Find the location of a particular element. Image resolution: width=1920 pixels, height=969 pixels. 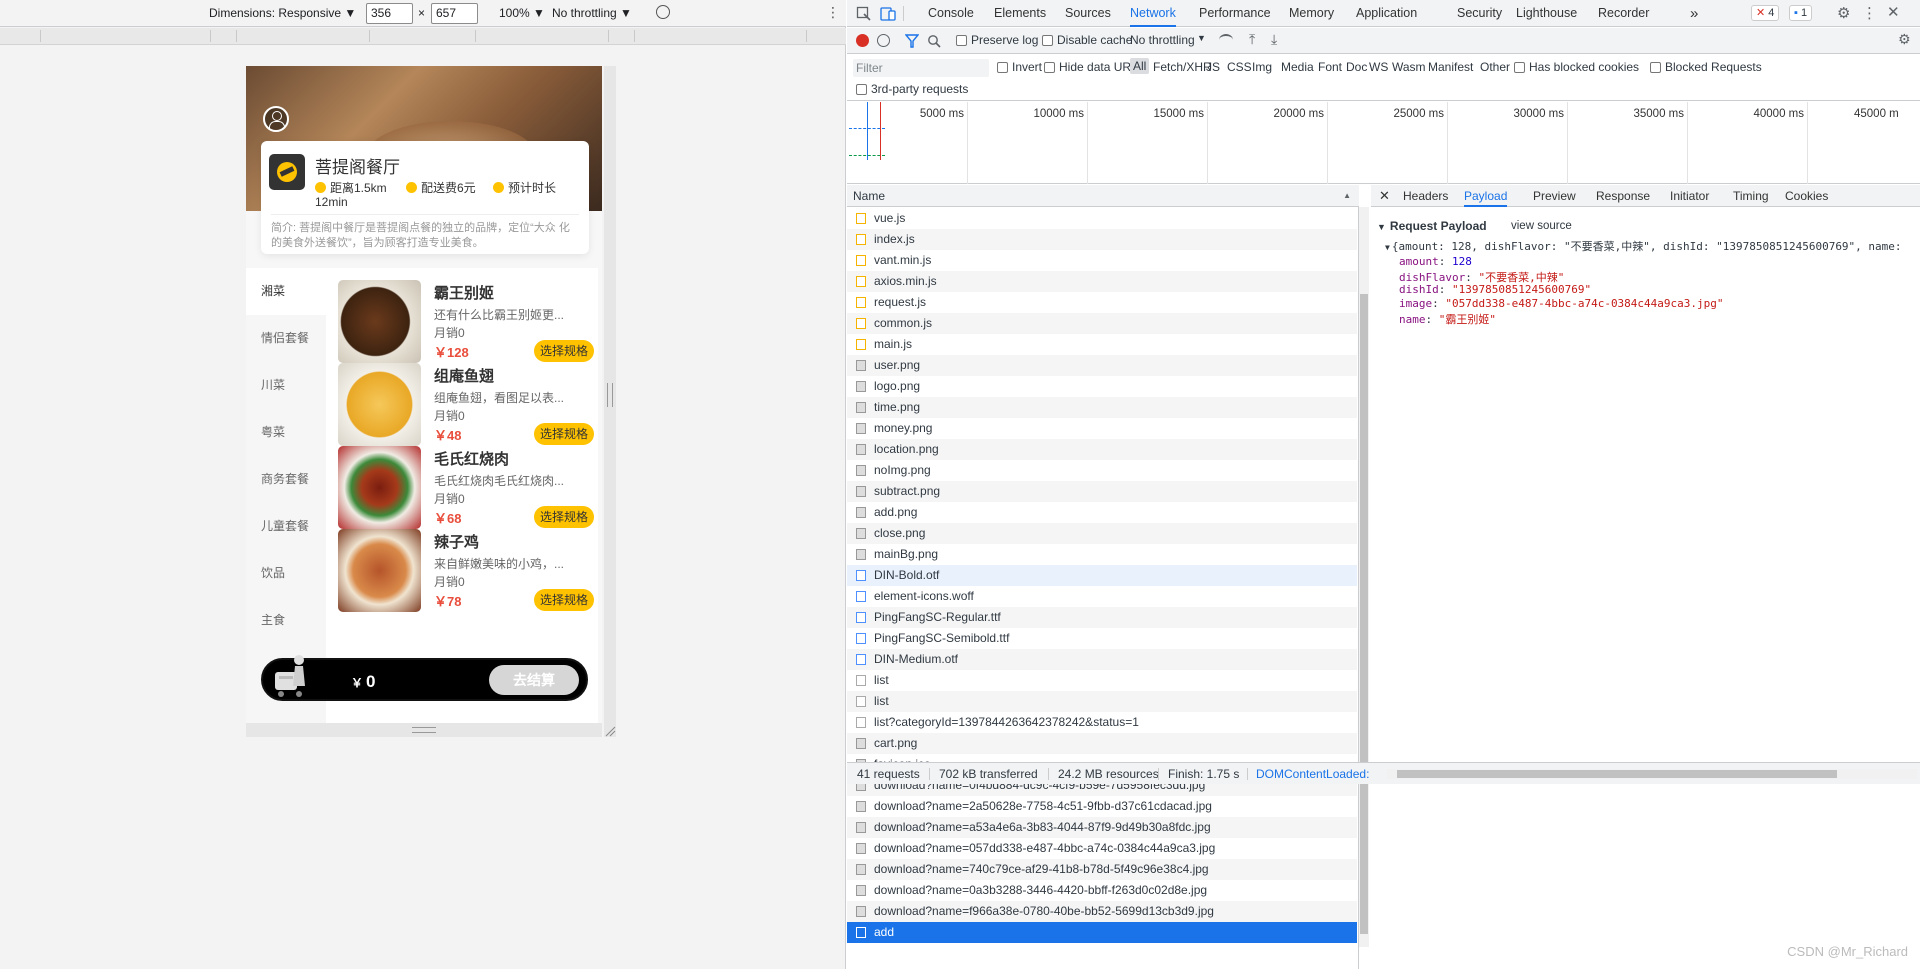

view-source-link: view source is located at coordinates (1541, 226).